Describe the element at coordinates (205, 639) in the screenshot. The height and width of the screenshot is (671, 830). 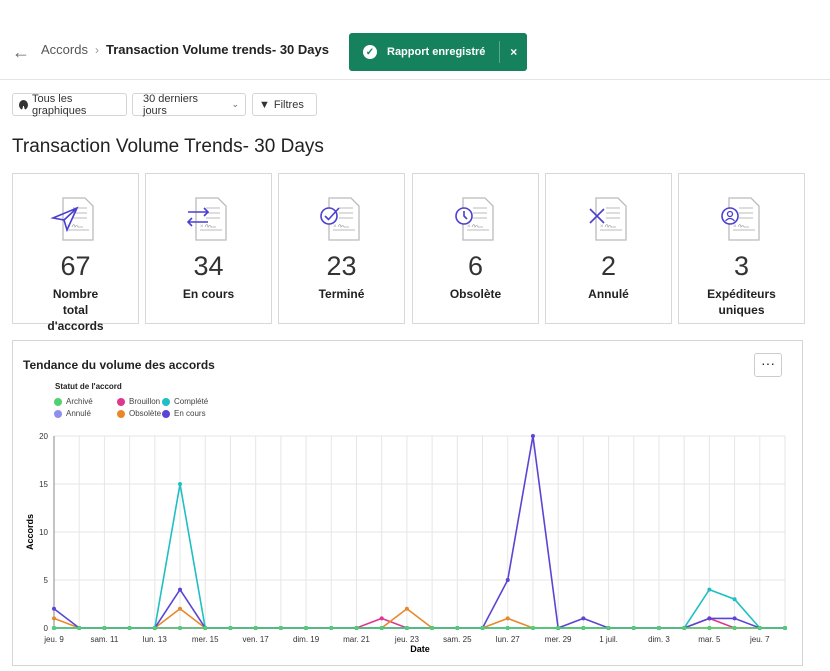
I see `x-tick-label: mer. 15` at that location.